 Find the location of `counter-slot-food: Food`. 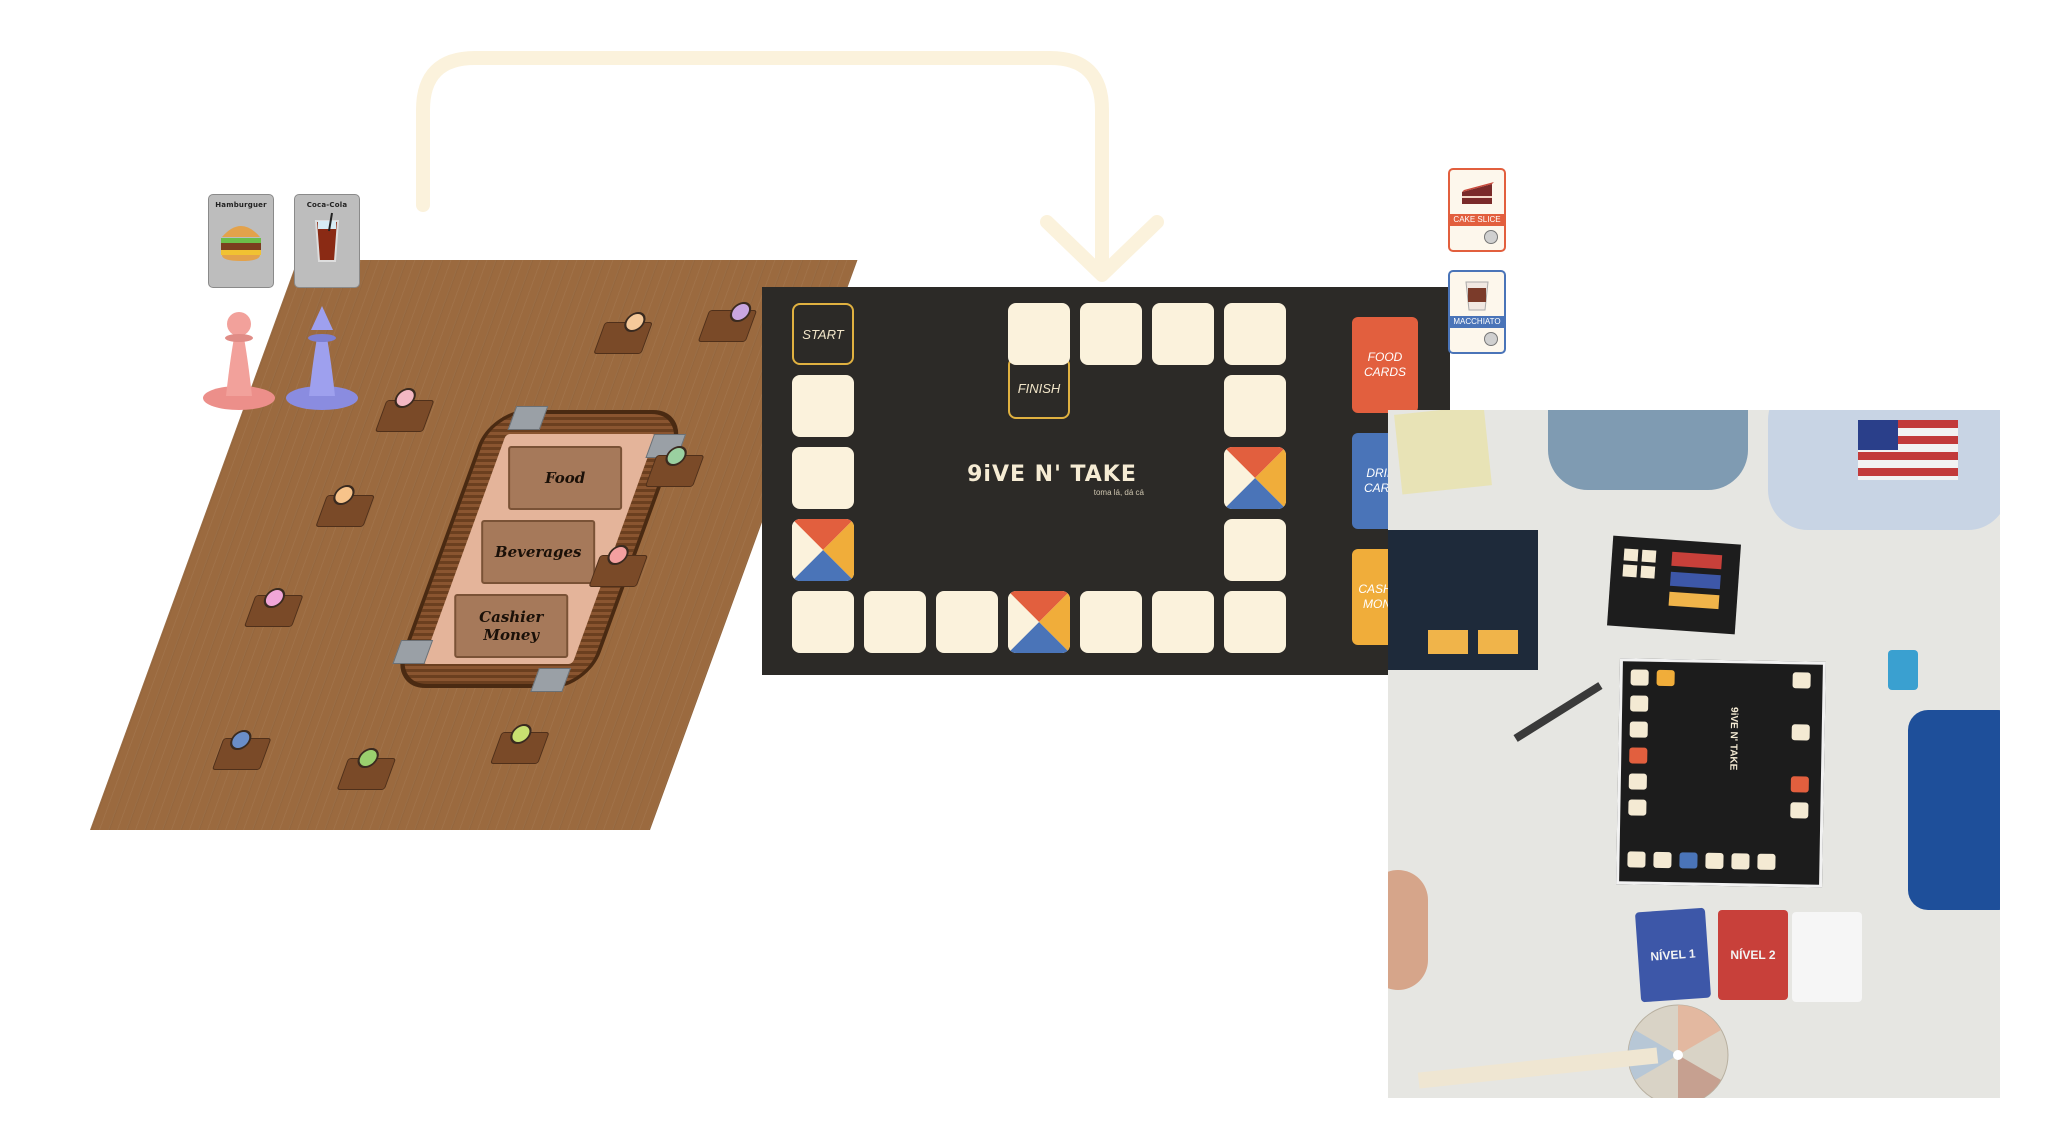

counter-slot-food: Food is located at coordinates (565, 478).